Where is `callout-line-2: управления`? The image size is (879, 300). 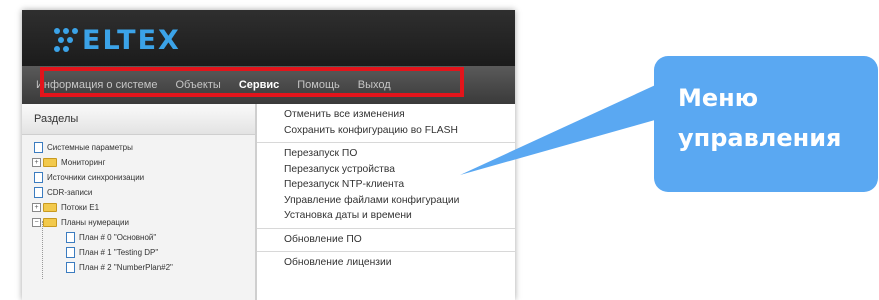 callout-line-2: управления is located at coordinates (760, 138).